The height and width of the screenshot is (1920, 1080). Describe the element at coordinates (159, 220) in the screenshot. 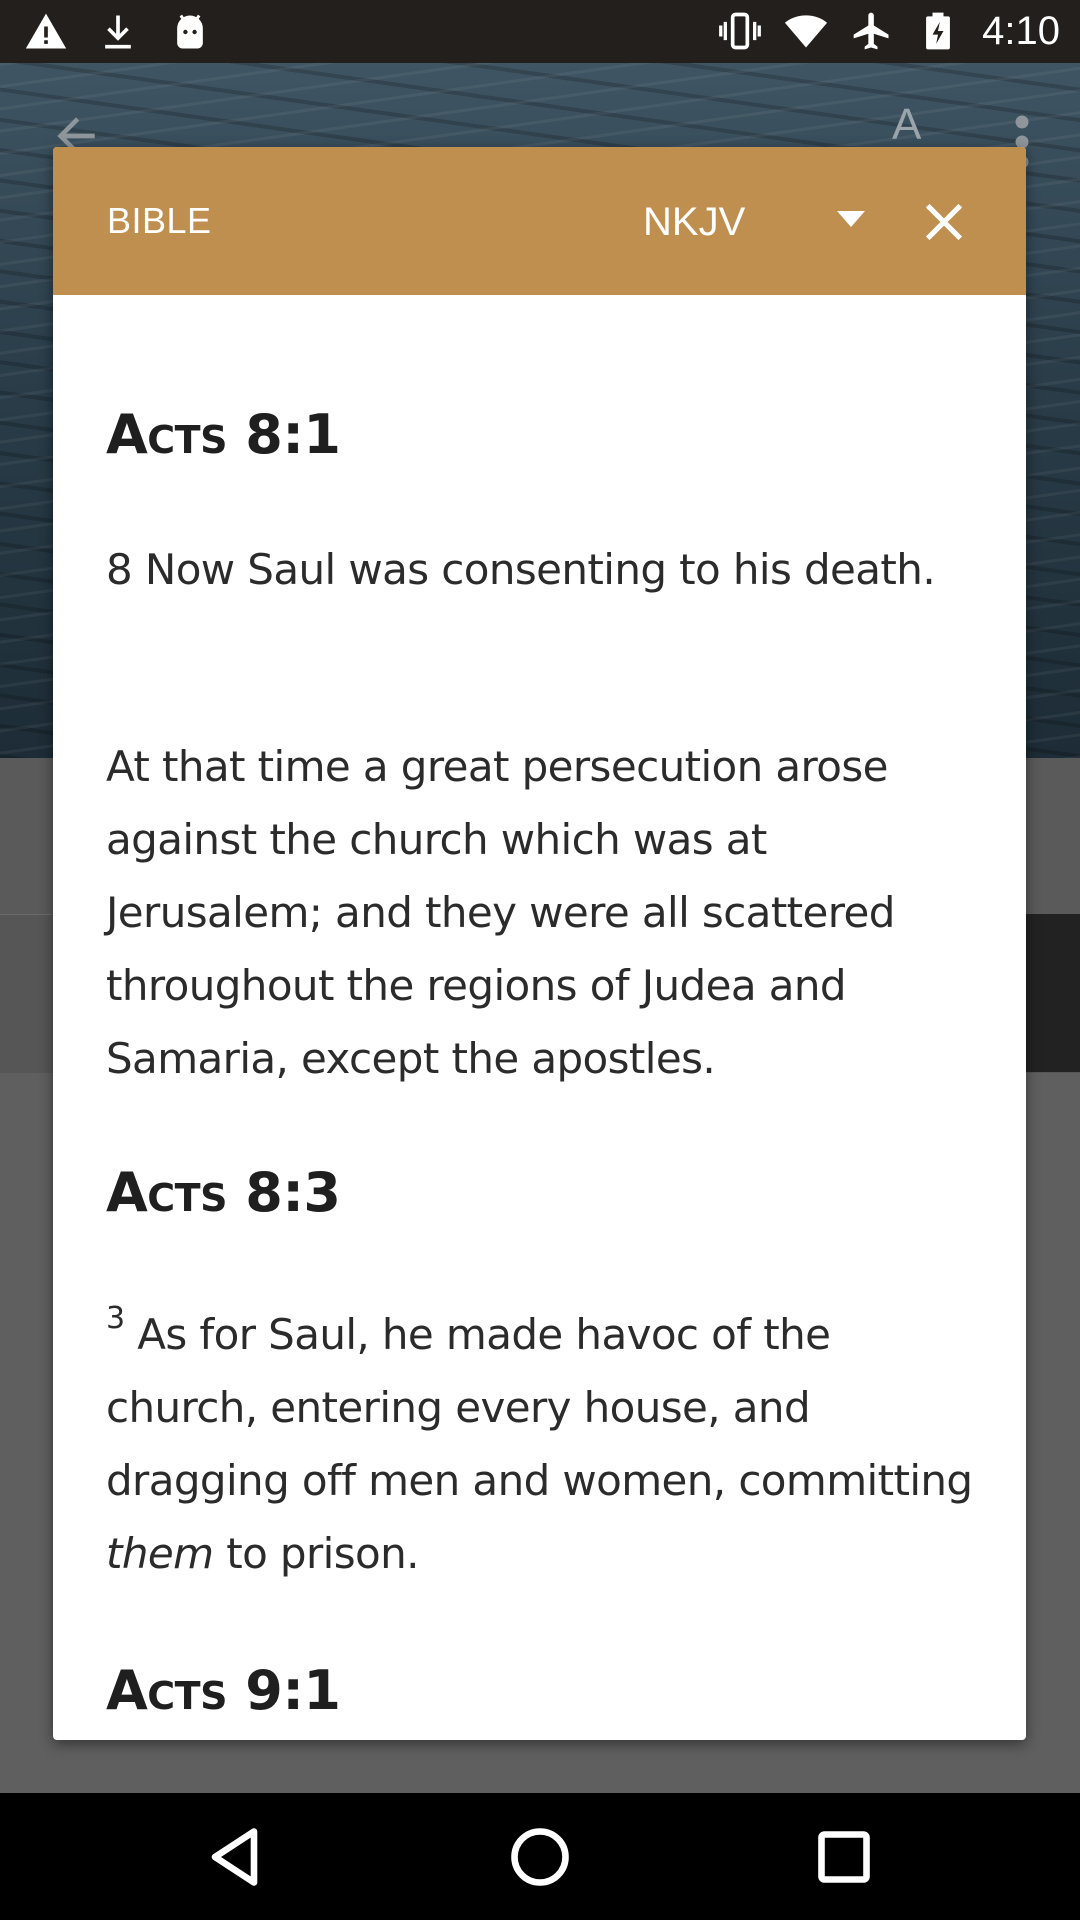

I see `dialog-title: BIBLE` at that location.